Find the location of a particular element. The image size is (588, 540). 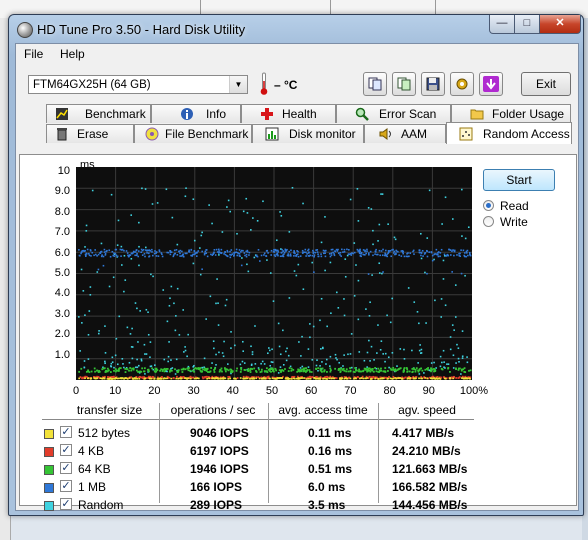

copy-text-button is located at coordinates (404, 84).